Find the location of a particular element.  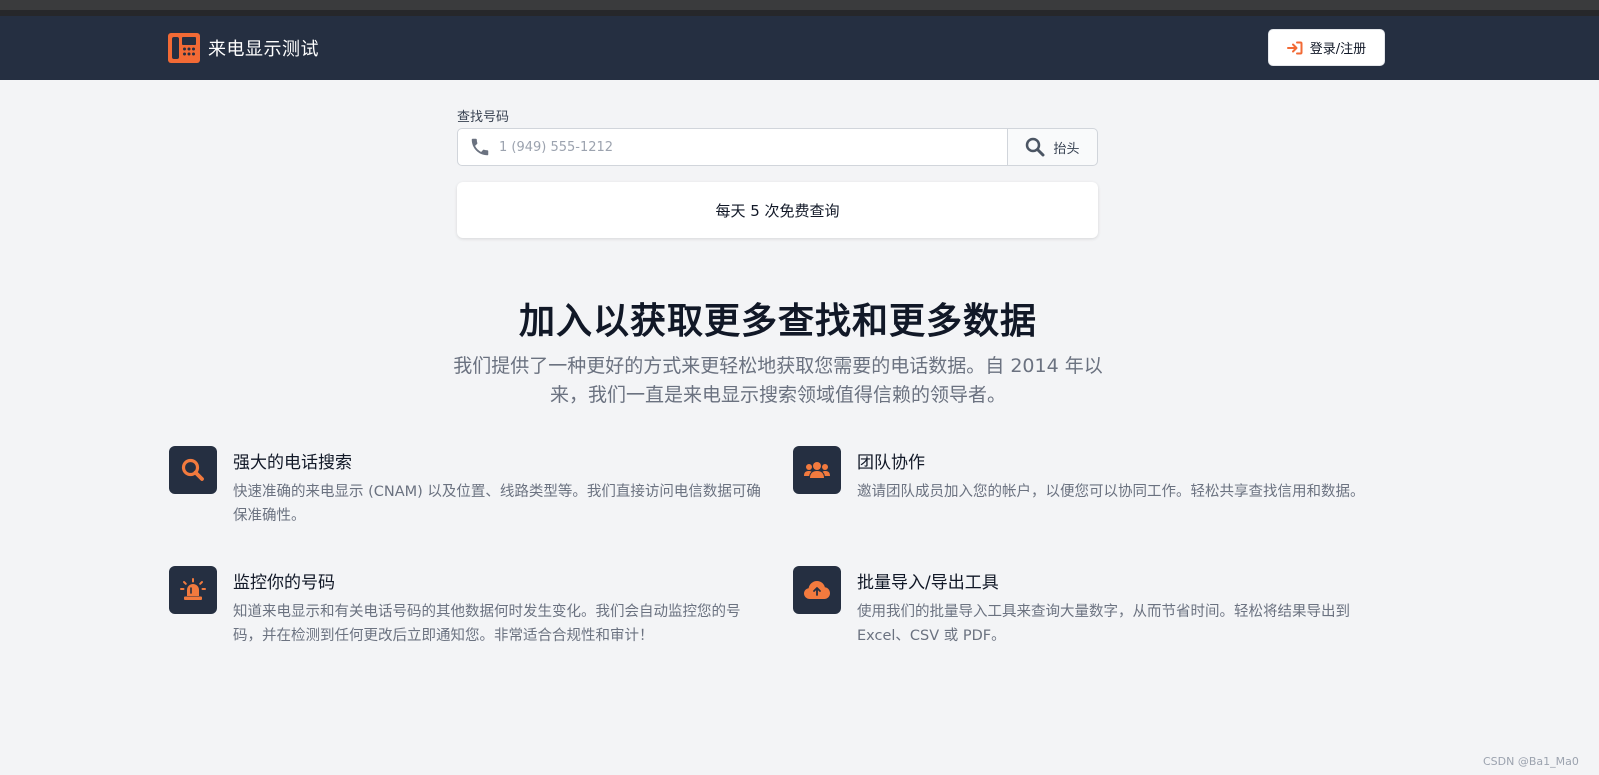

free-lookups-card: 每天 5 次免费查询 is located at coordinates (777, 210).